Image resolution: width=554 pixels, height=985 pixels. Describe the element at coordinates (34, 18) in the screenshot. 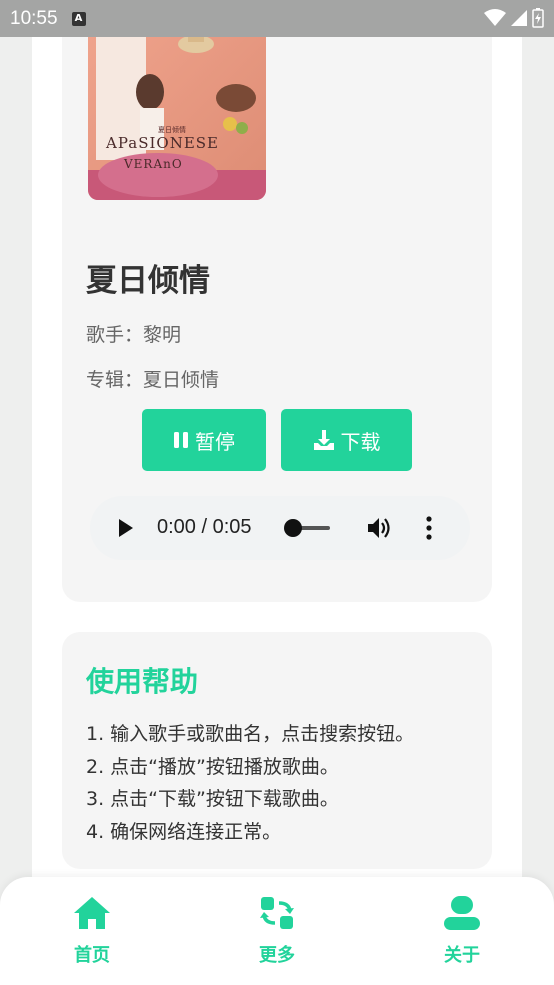

I see `status-time: 10:55` at that location.